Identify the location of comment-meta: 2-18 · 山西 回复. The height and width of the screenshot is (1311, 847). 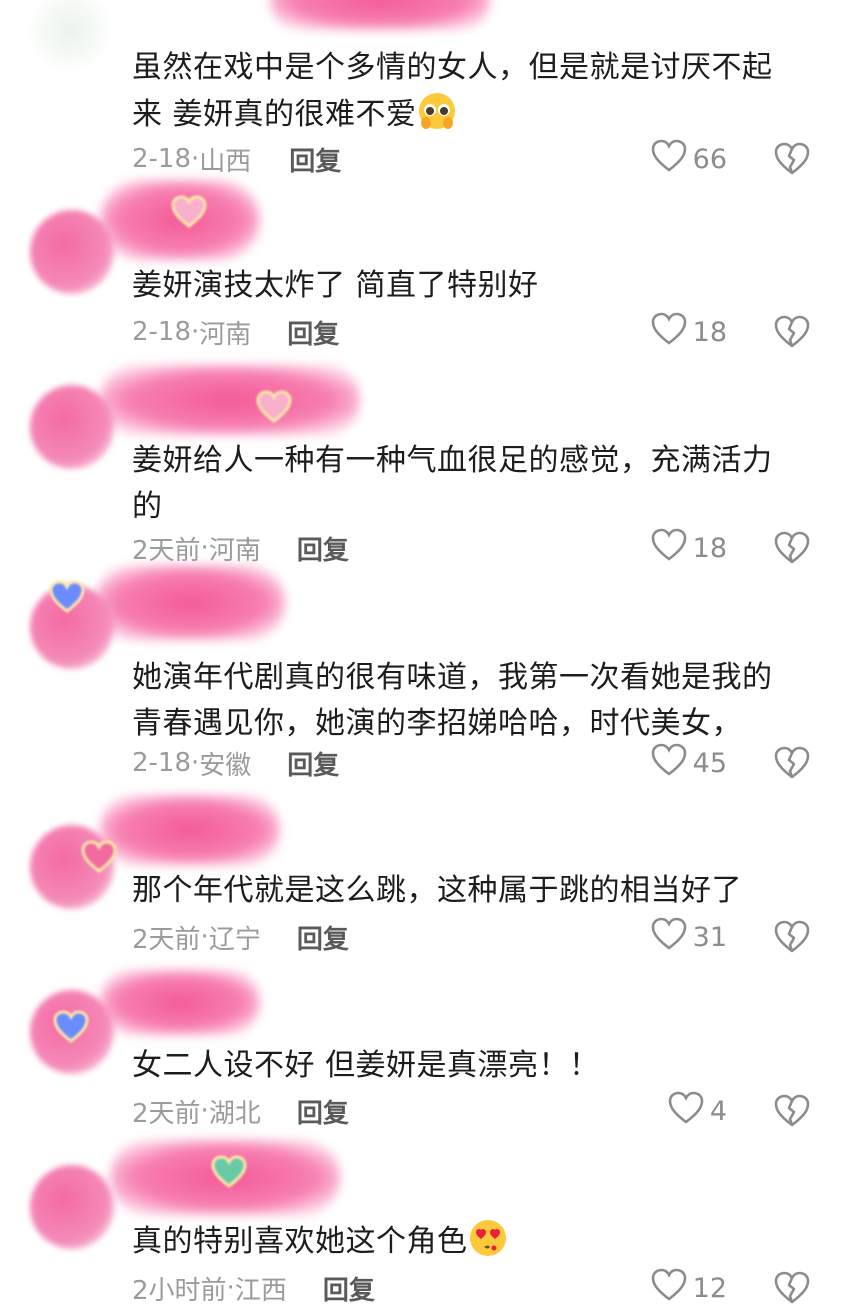
(236, 159).